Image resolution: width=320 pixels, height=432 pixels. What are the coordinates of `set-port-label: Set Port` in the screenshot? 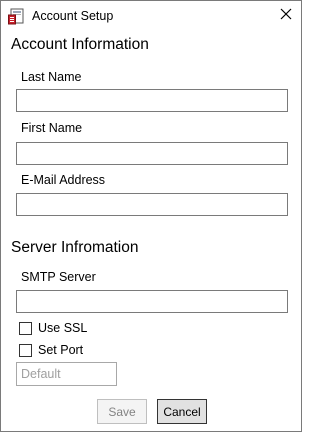 It's located at (61, 350).